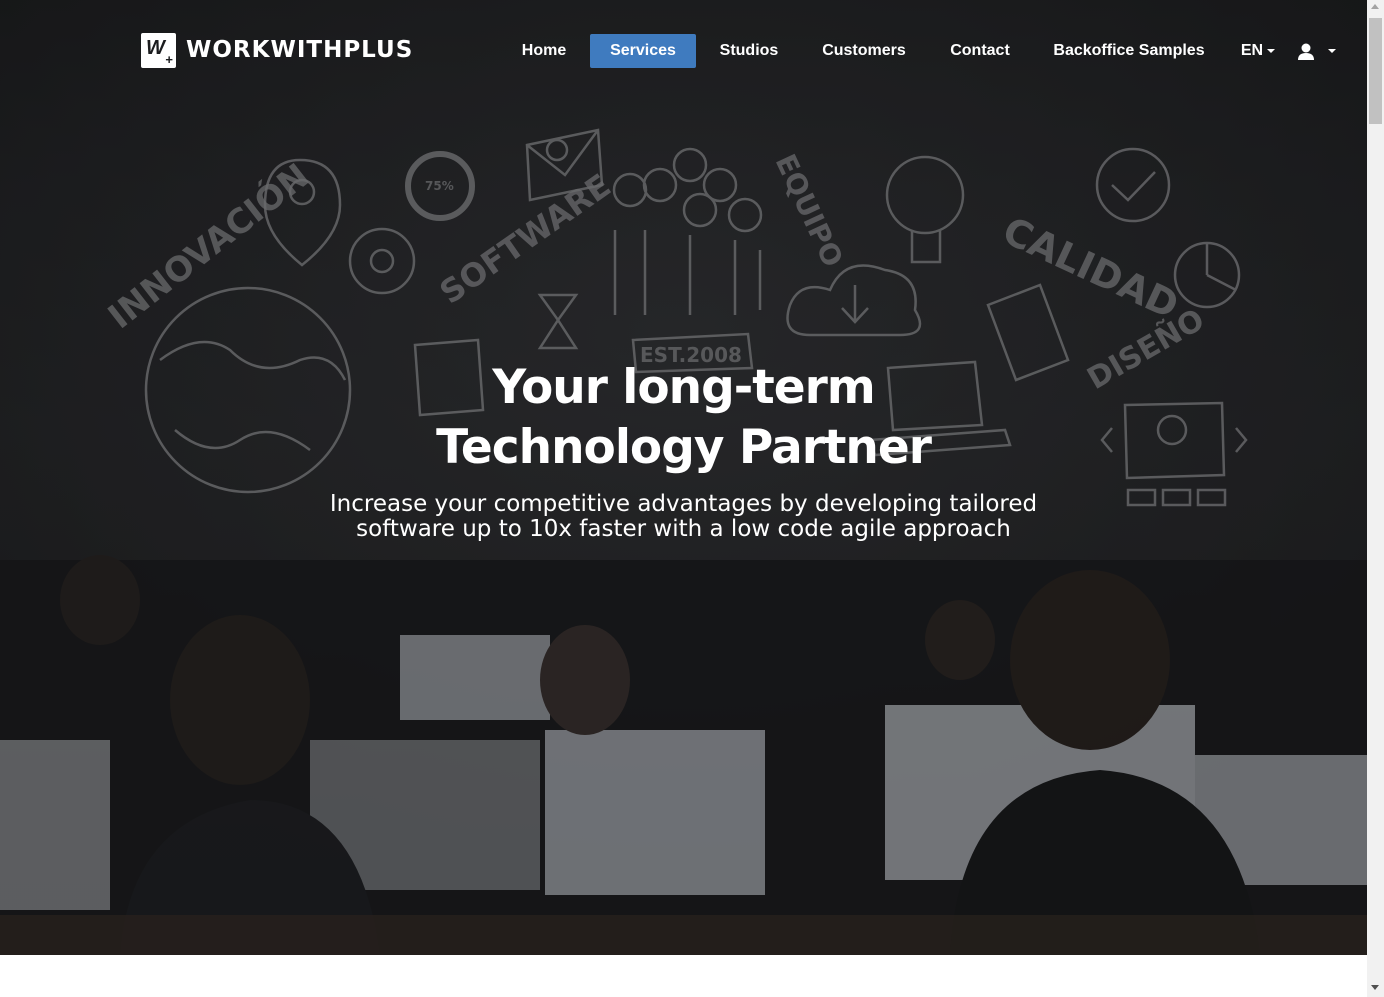 The width and height of the screenshot is (1384, 997). Describe the element at coordinates (980, 51) in the screenshot. I see `nav-item-contact: Contact` at that location.